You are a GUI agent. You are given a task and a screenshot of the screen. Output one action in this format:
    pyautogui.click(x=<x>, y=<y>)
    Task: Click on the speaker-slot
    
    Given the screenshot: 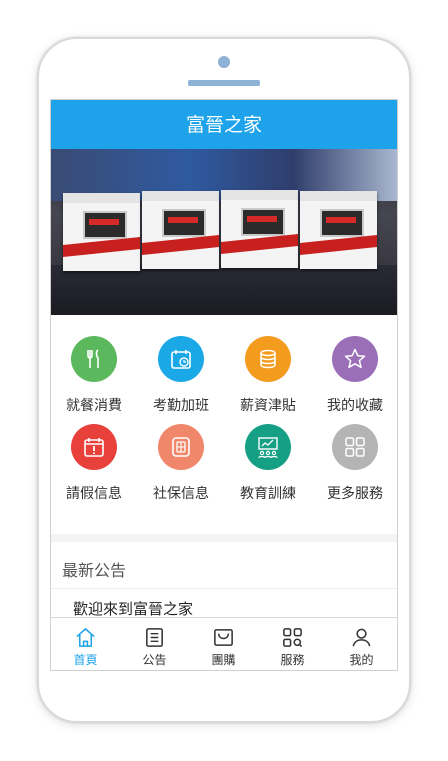 What is the action you would take?
    pyautogui.click(x=224, y=83)
    